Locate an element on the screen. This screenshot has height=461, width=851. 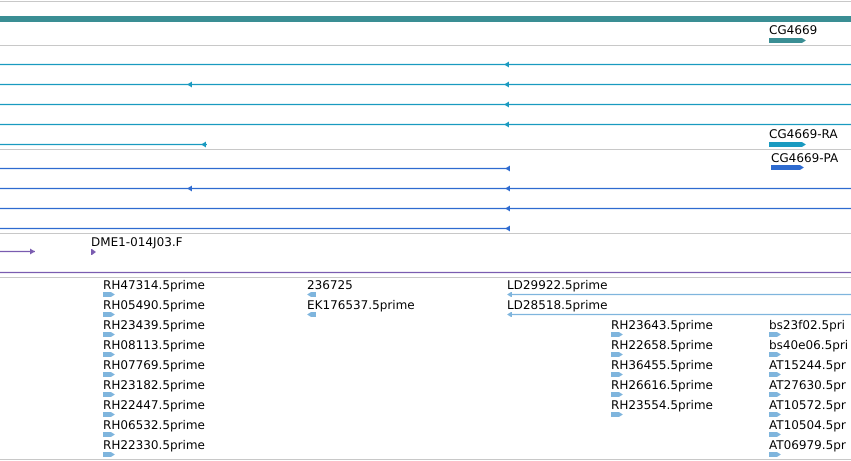
feature-label: RH36455.5prime is located at coordinates (662, 365).